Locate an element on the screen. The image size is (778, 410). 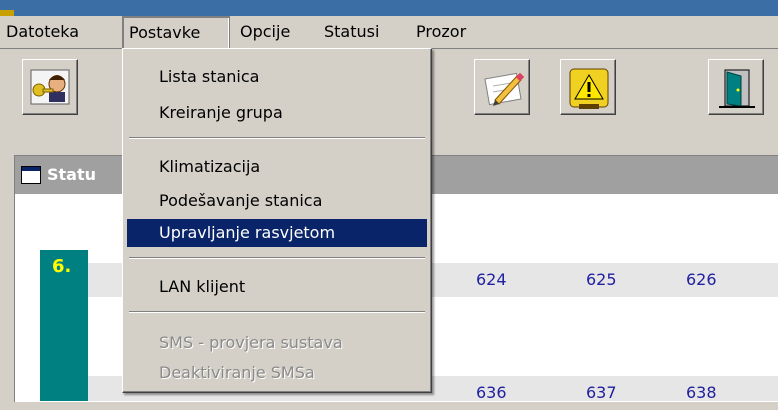
menubar: Datoteka Postavke Opcije Statusi Prozor is located at coordinates (389, 32).